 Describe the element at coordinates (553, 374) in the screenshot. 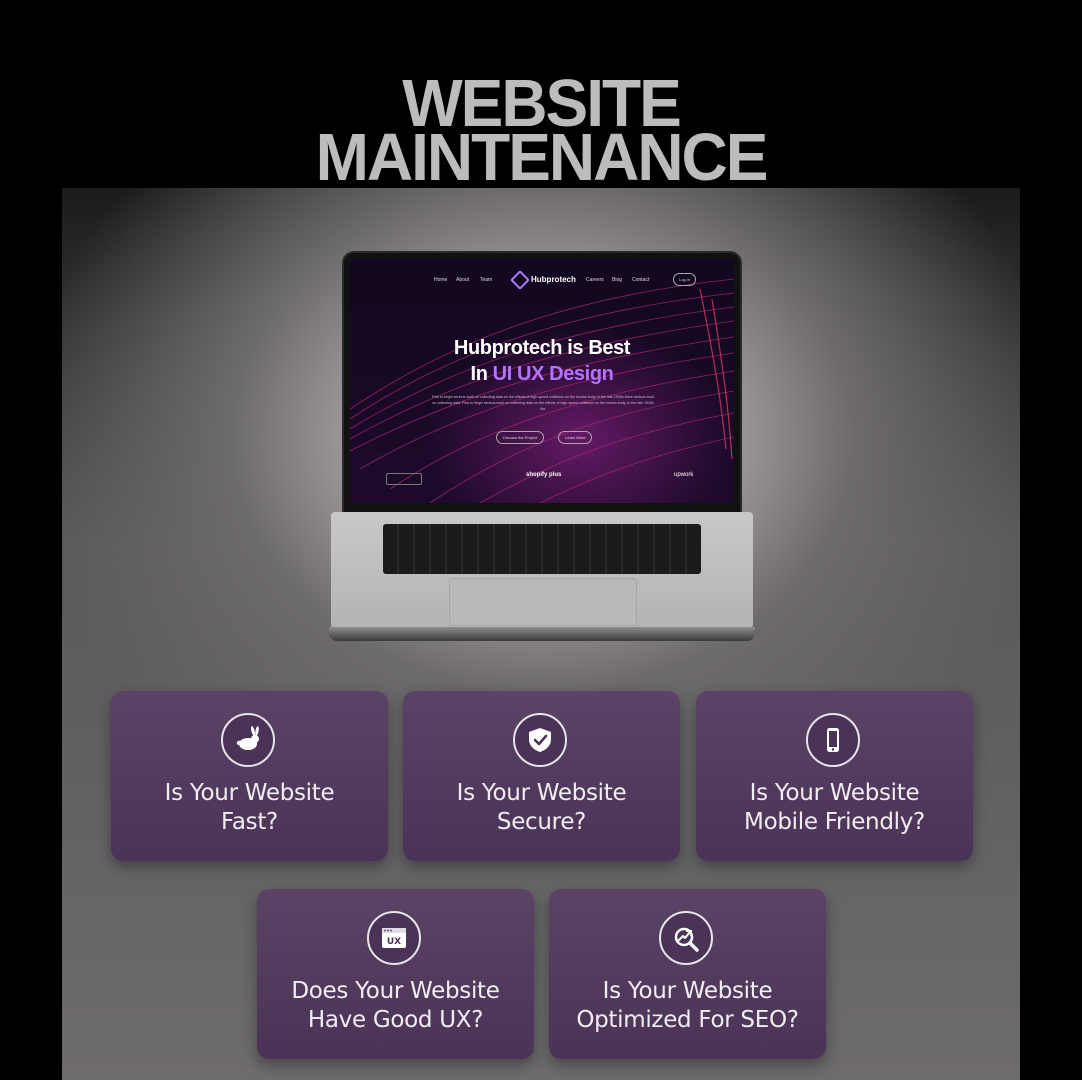

I see `hero-accent: UI UX Design` at that location.